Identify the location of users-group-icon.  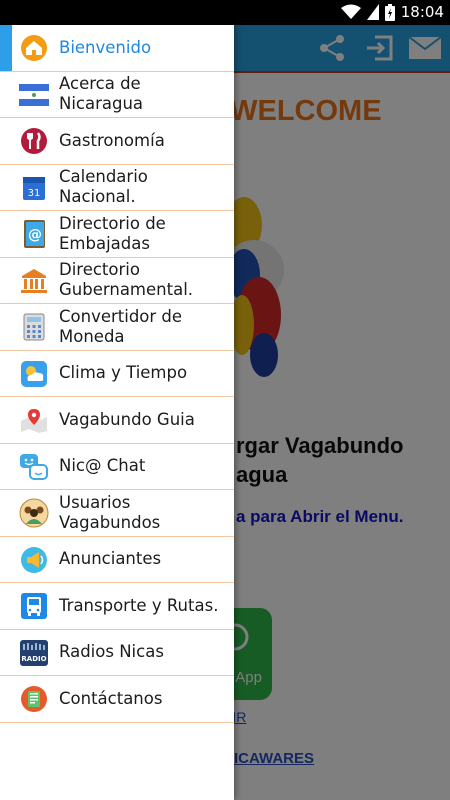
(34, 513).